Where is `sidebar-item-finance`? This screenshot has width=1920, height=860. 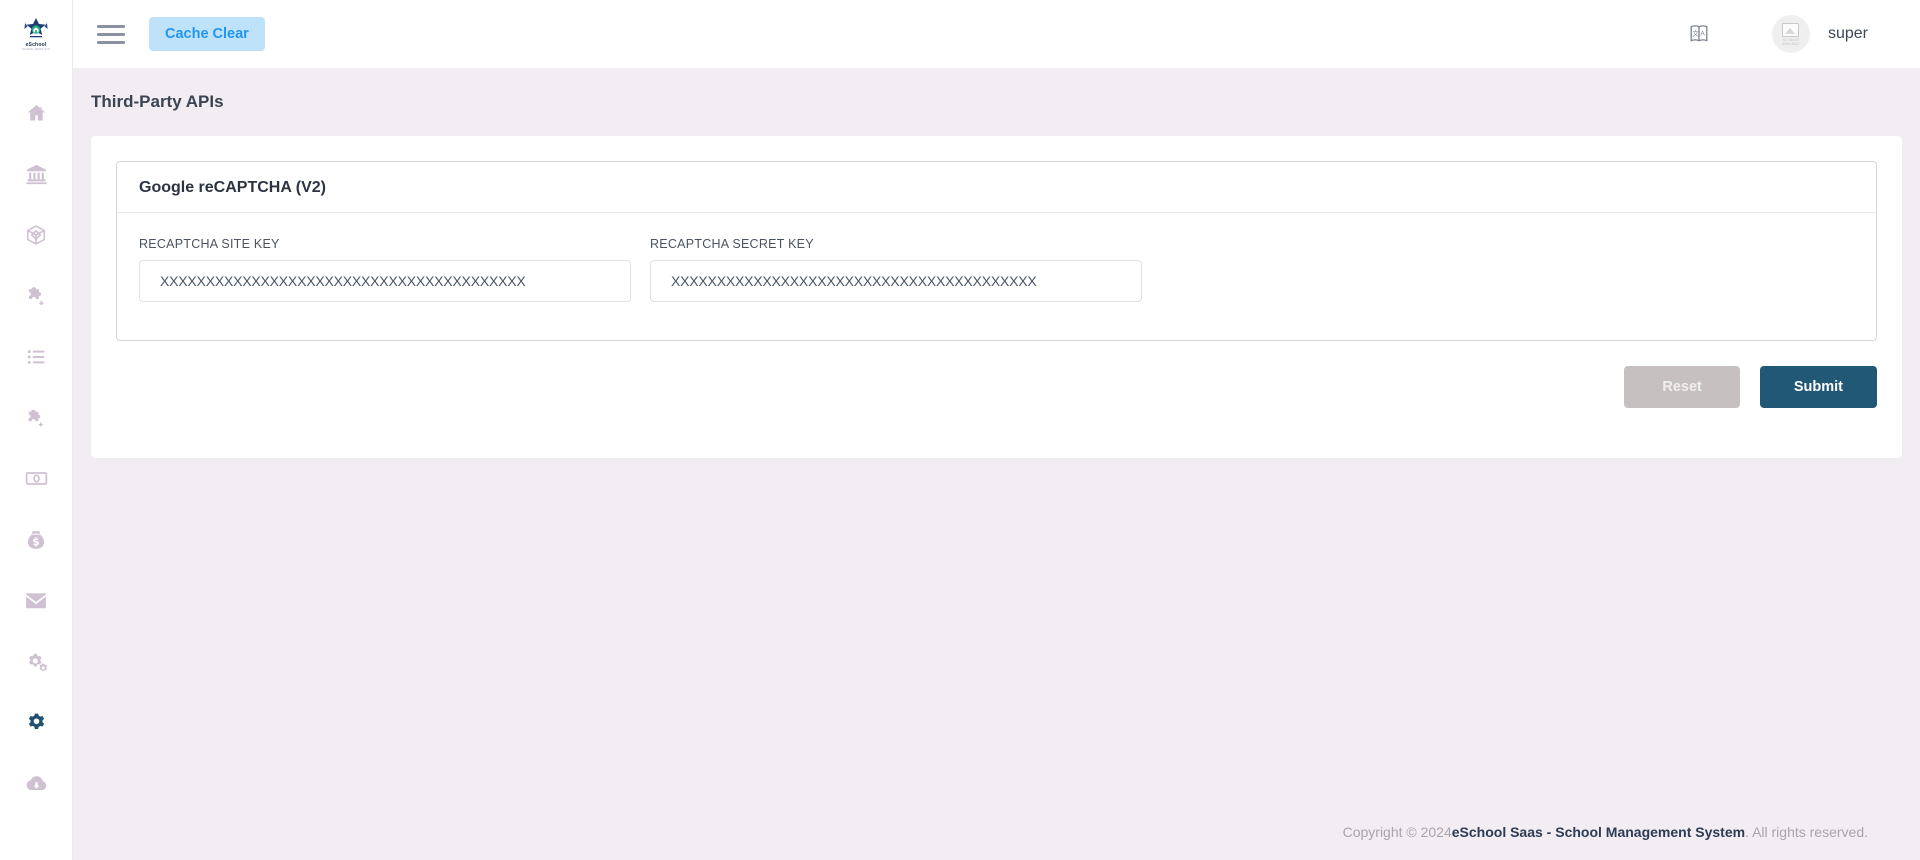 sidebar-item-finance is located at coordinates (36, 539).